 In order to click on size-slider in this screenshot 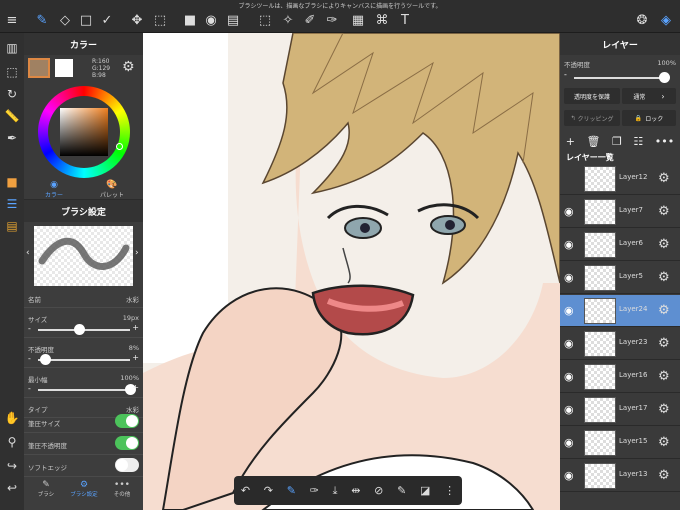, I will do `click(84, 329)`.